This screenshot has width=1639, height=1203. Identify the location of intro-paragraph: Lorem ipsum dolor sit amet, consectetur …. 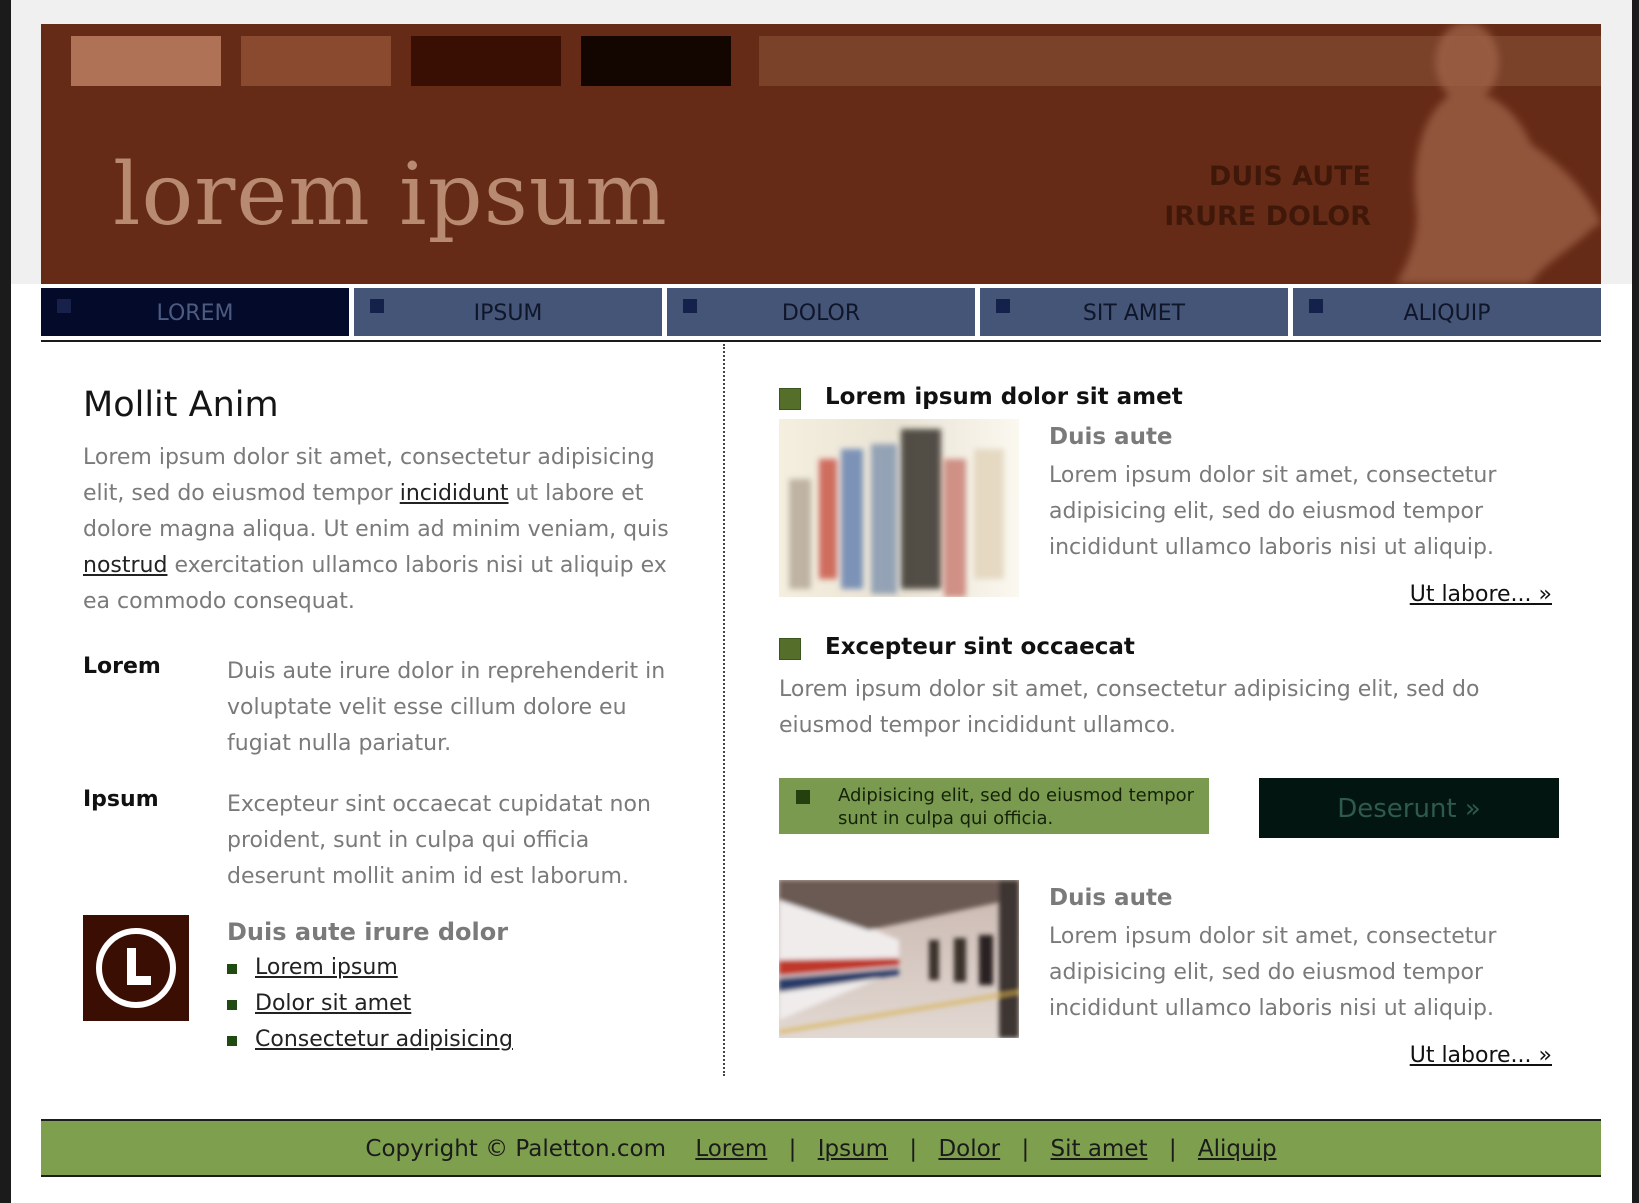
(383, 530).